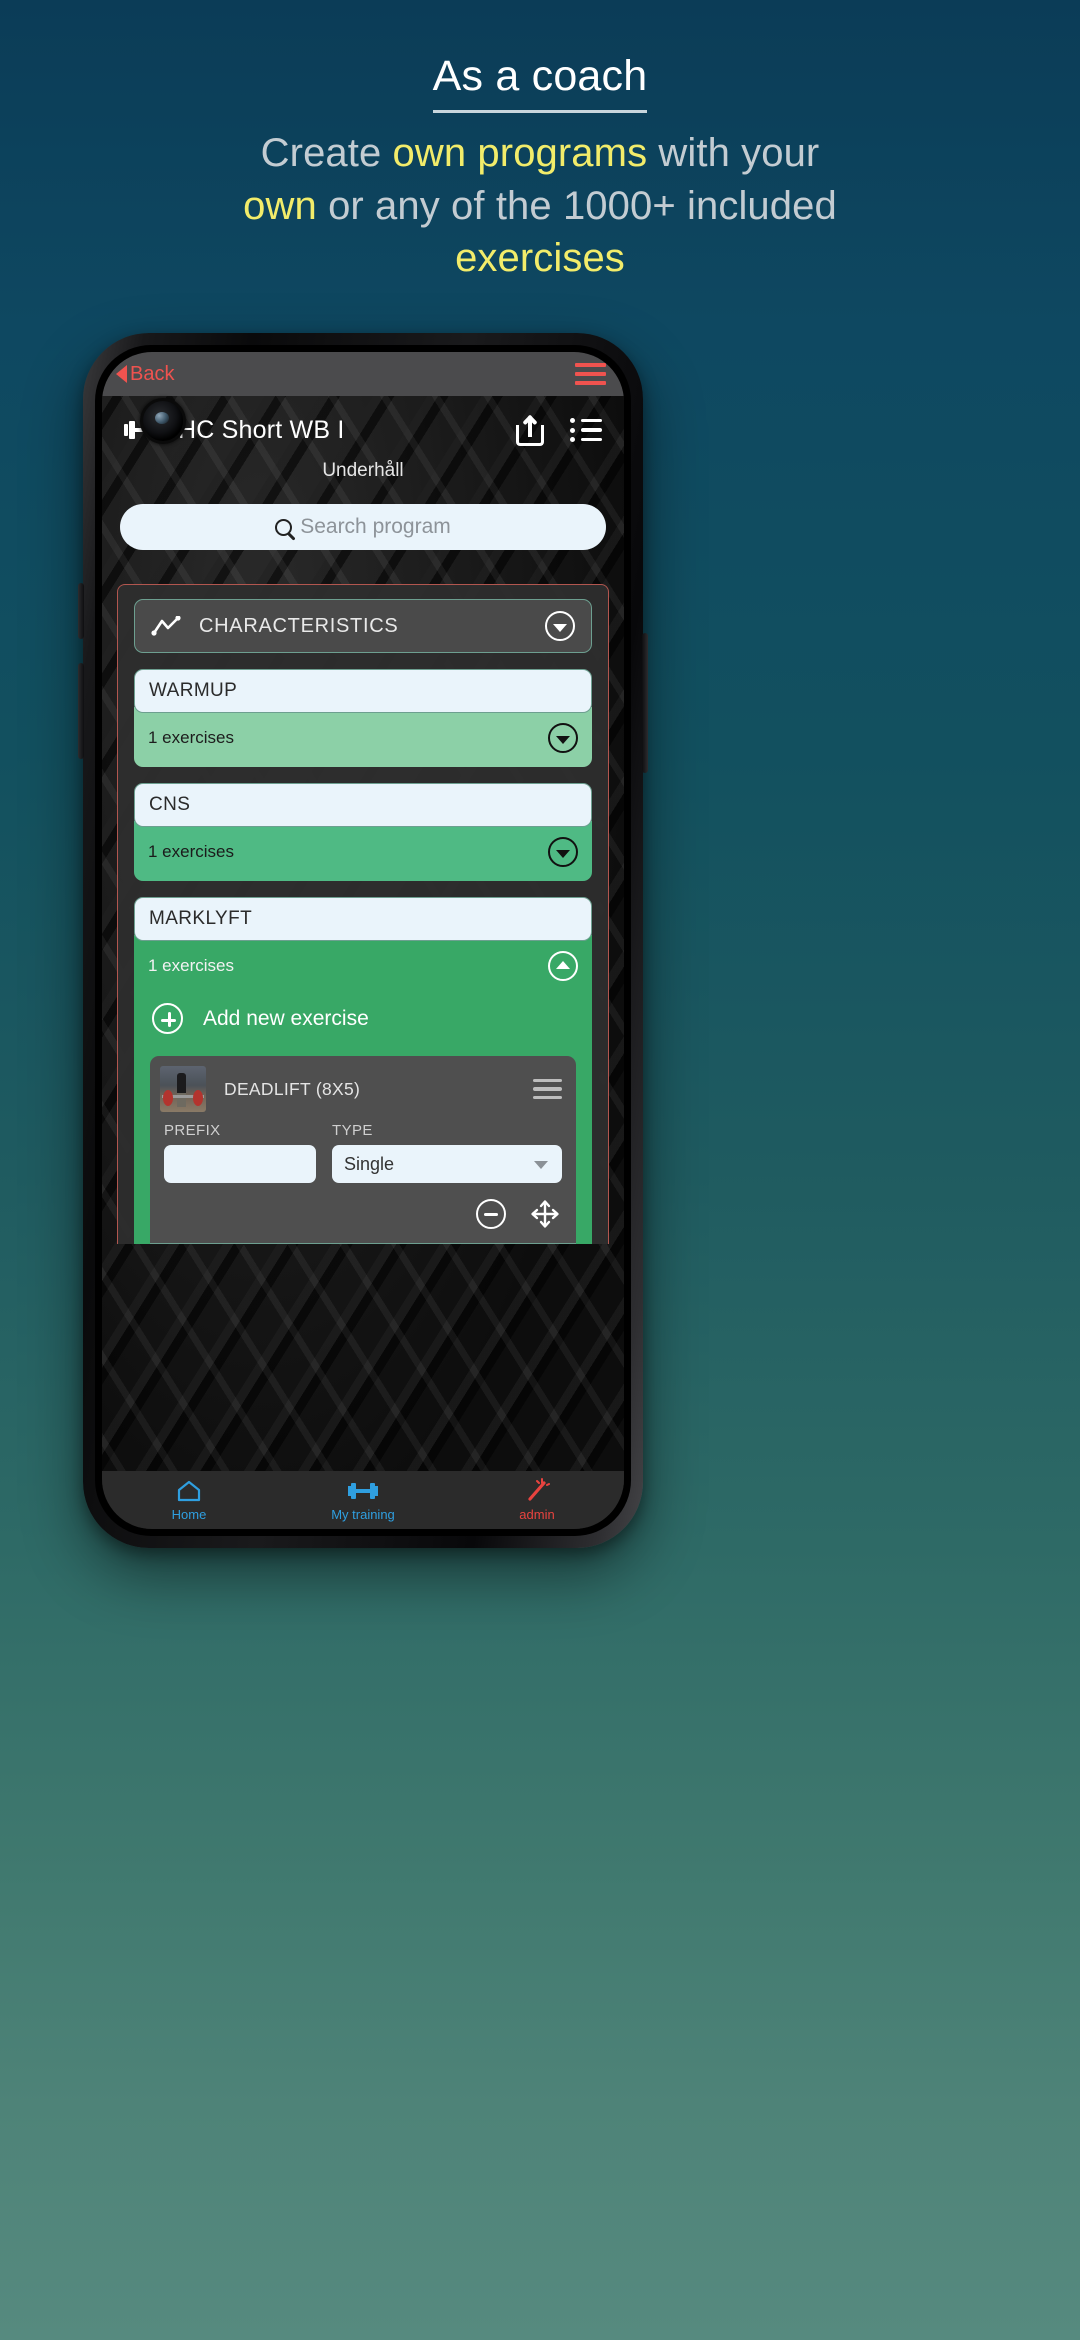  What do you see at coordinates (280, 205) in the screenshot?
I see `hero-line2-highlight: own` at bounding box center [280, 205].